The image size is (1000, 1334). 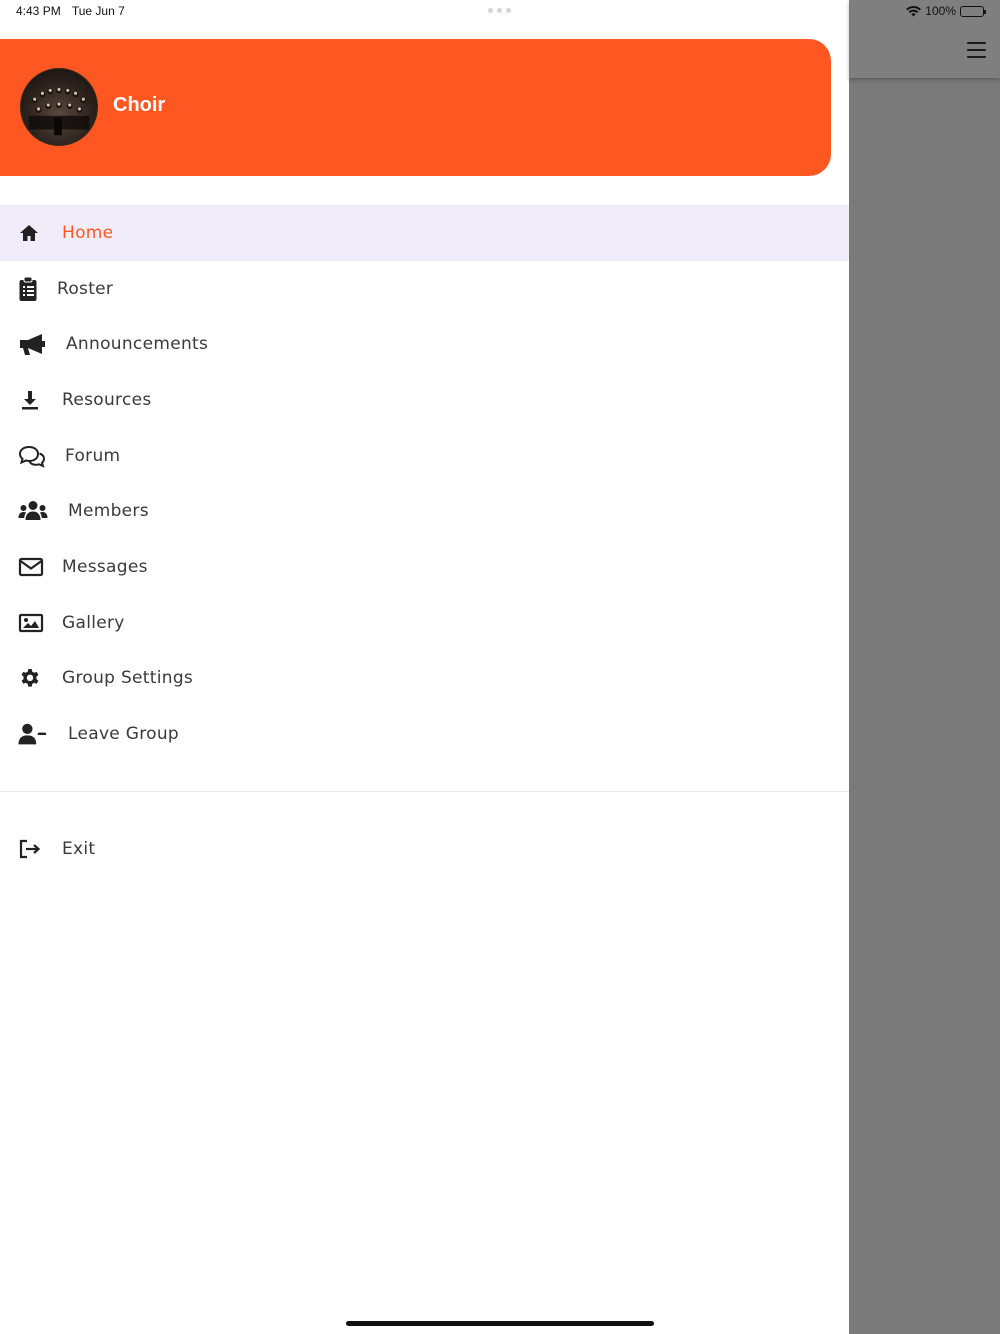 What do you see at coordinates (88, 232) in the screenshot?
I see `nav-item-label: Home` at bounding box center [88, 232].